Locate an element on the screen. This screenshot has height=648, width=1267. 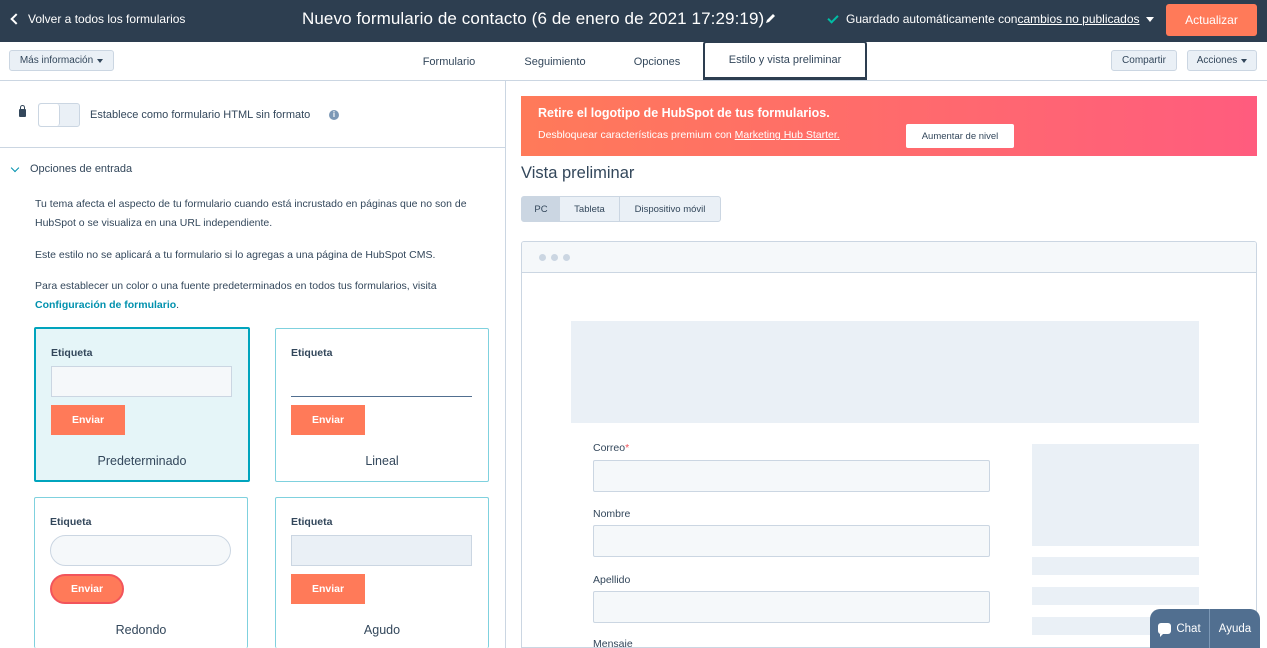
firstname-input is located at coordinates (791, 541).